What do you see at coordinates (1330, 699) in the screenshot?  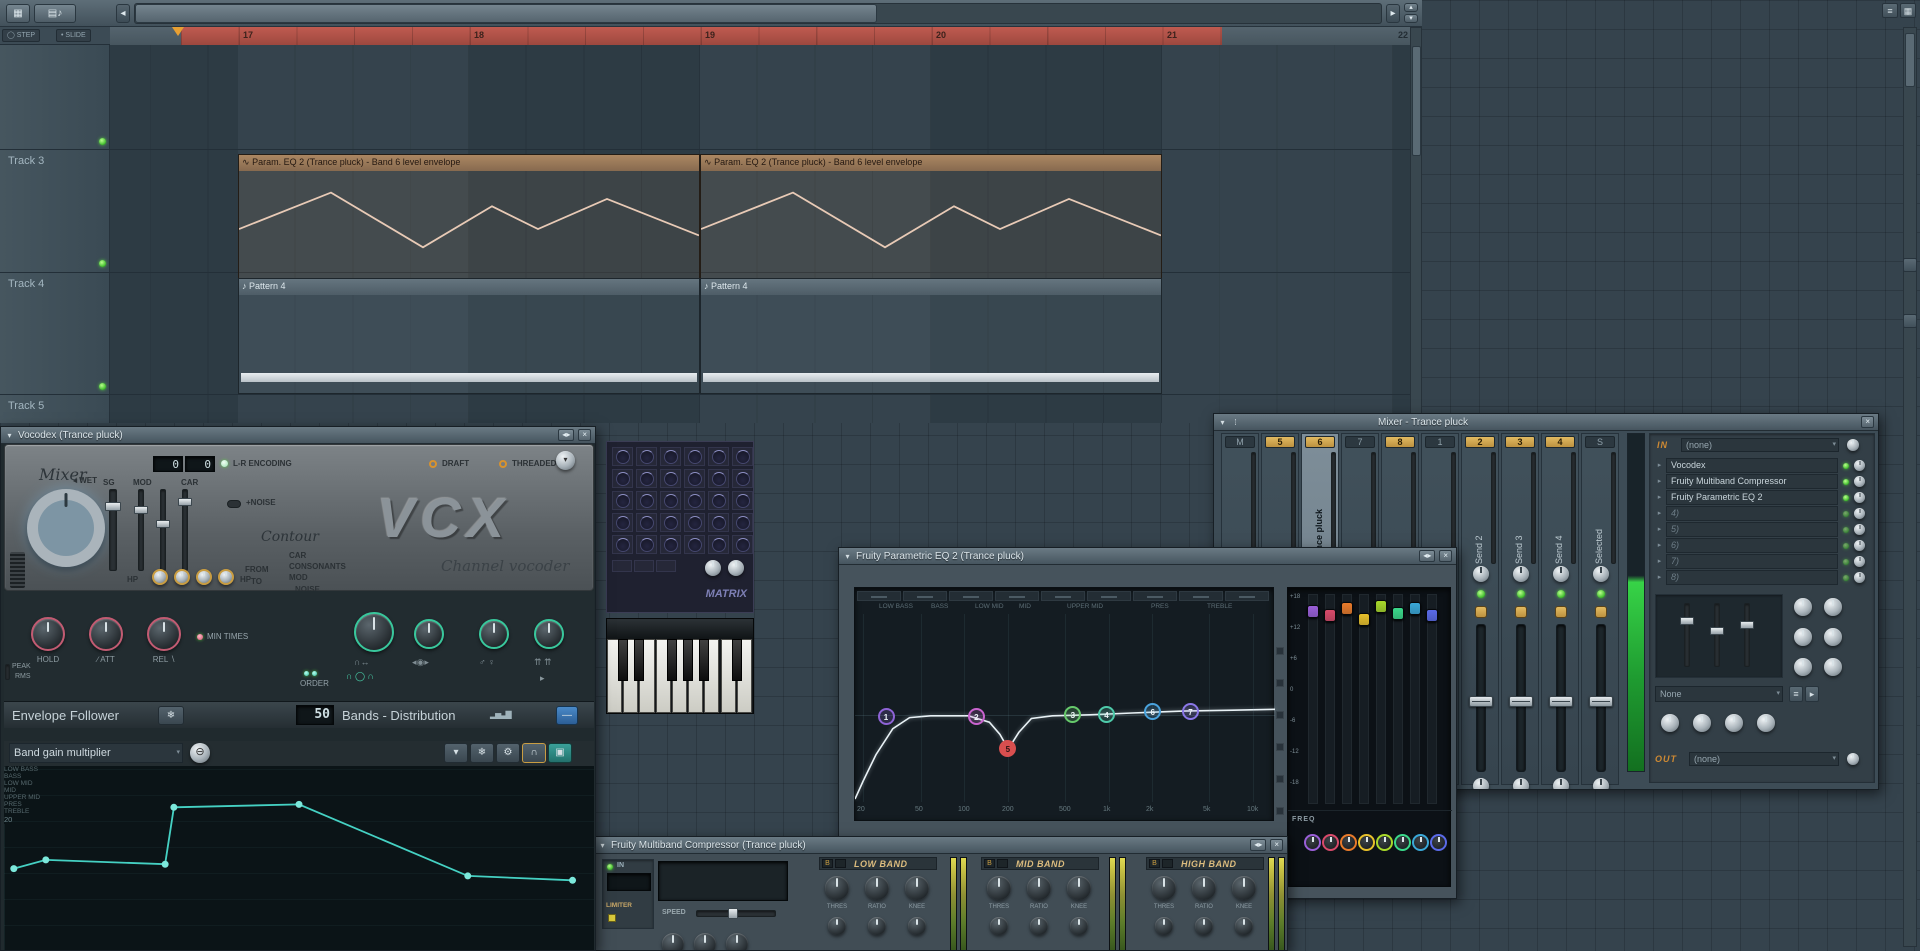 I see `eq-band-slider` at bounding box center [1330, 699].